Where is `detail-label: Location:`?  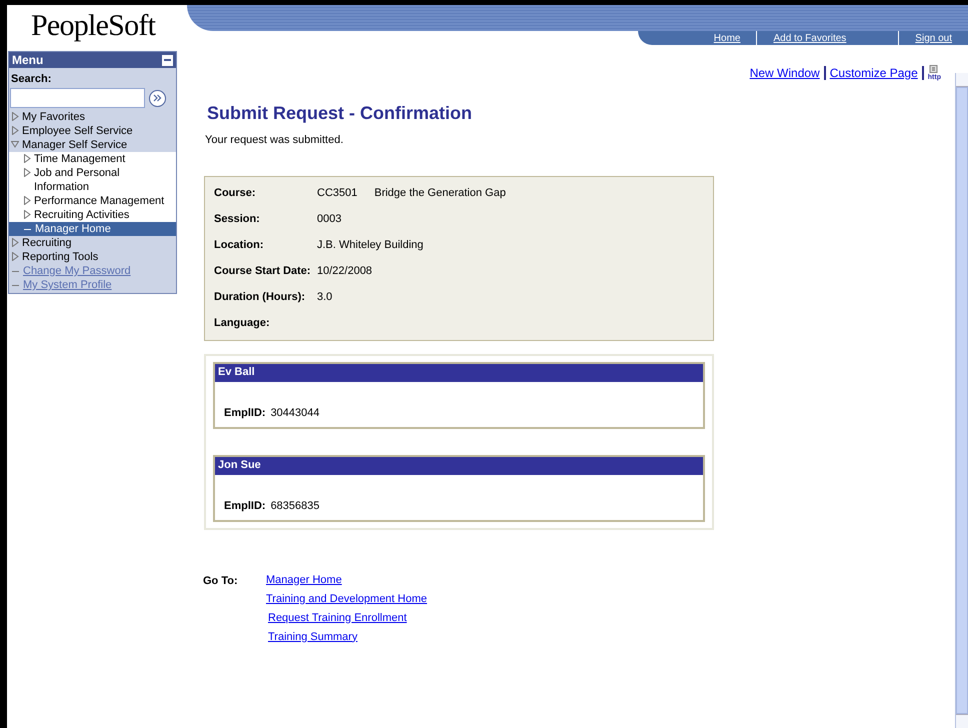
detail-label: Location: is located at coordinates (239, 245).